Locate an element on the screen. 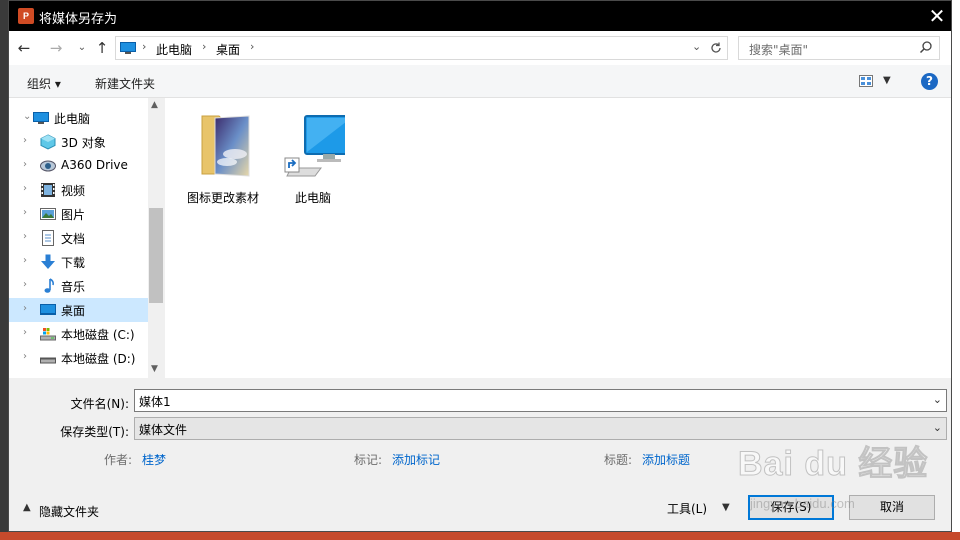  tree-item-downloads: › 下载 is located at coordinates (78, 262).